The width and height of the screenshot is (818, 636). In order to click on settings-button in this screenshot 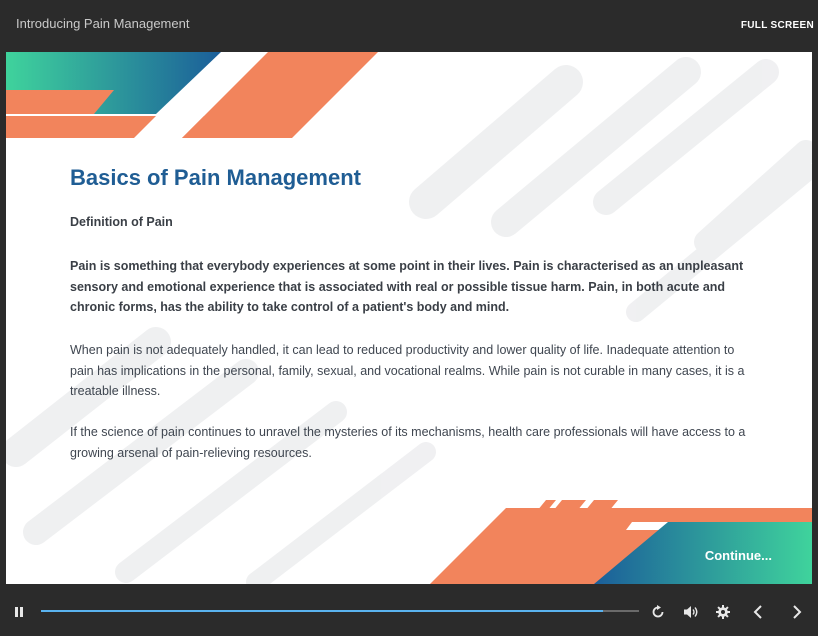, I will do `click(723, 612)`.